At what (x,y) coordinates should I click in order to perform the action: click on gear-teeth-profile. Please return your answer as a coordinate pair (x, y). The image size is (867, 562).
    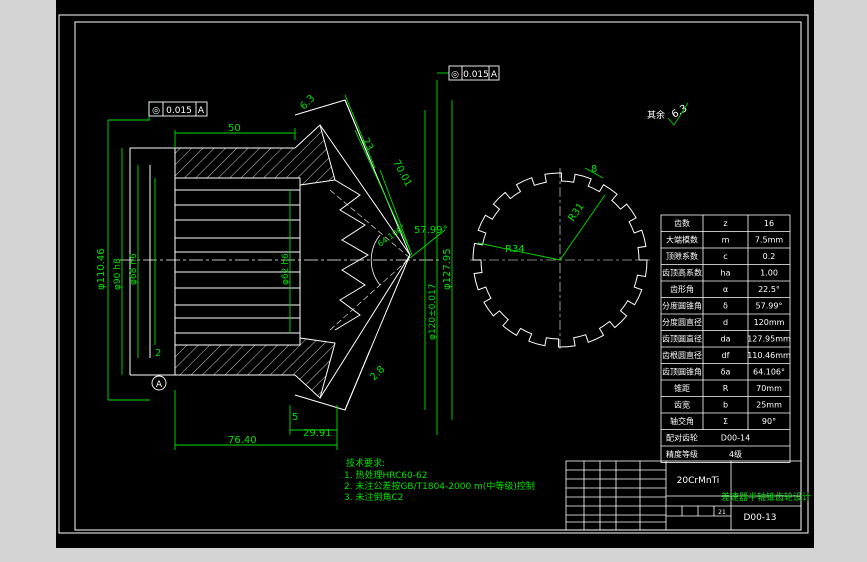
    Looking at the image, I should click on (352, 255).